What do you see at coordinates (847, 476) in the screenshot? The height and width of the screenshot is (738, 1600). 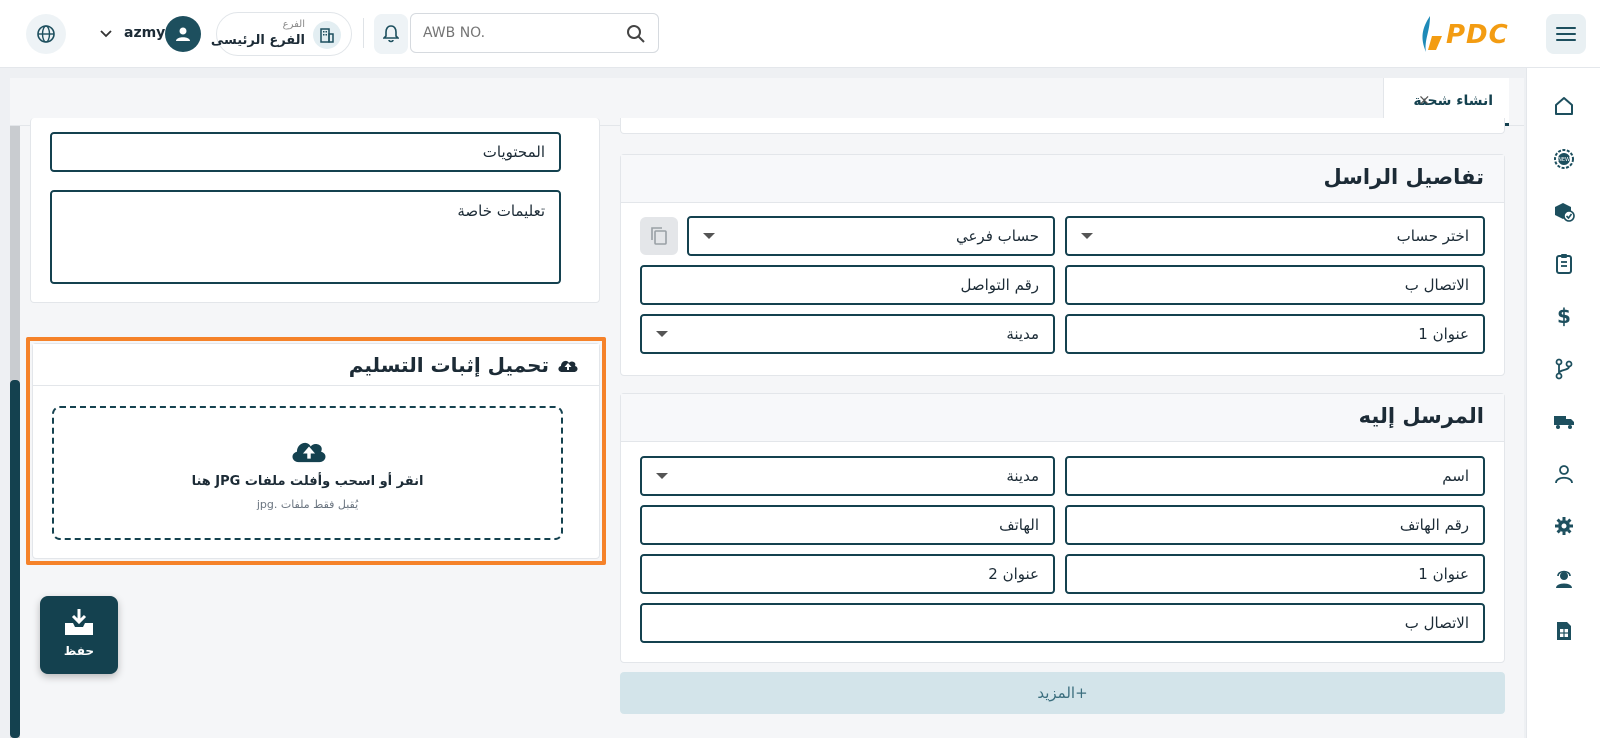 I see `receiver-city-dropdown: مدينة` at bounding box center [847, 476].